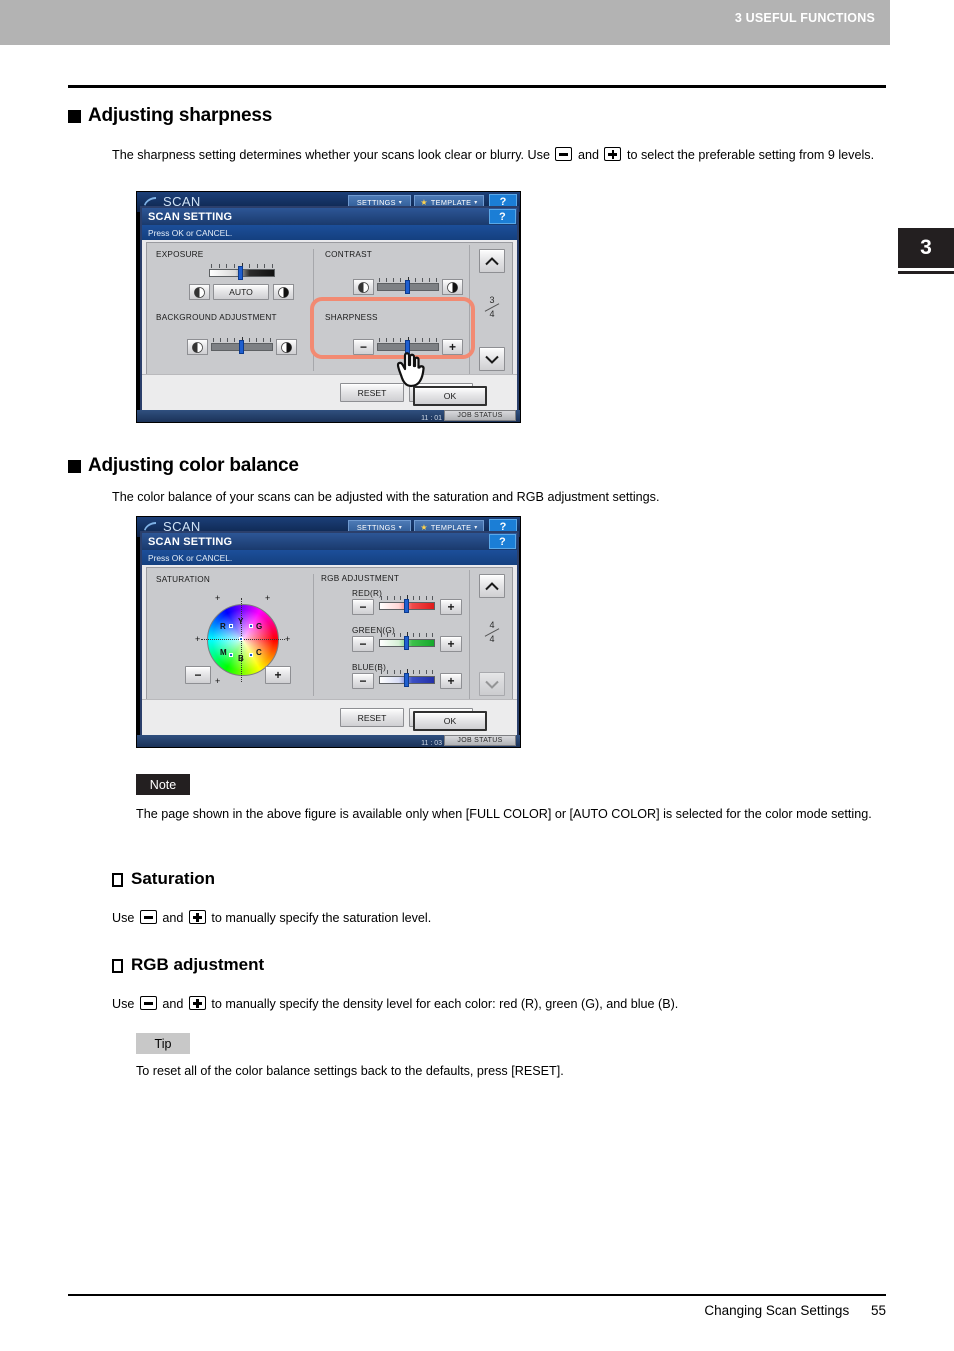  I want to click on tip-badge: Tip, so click(163, 1043).